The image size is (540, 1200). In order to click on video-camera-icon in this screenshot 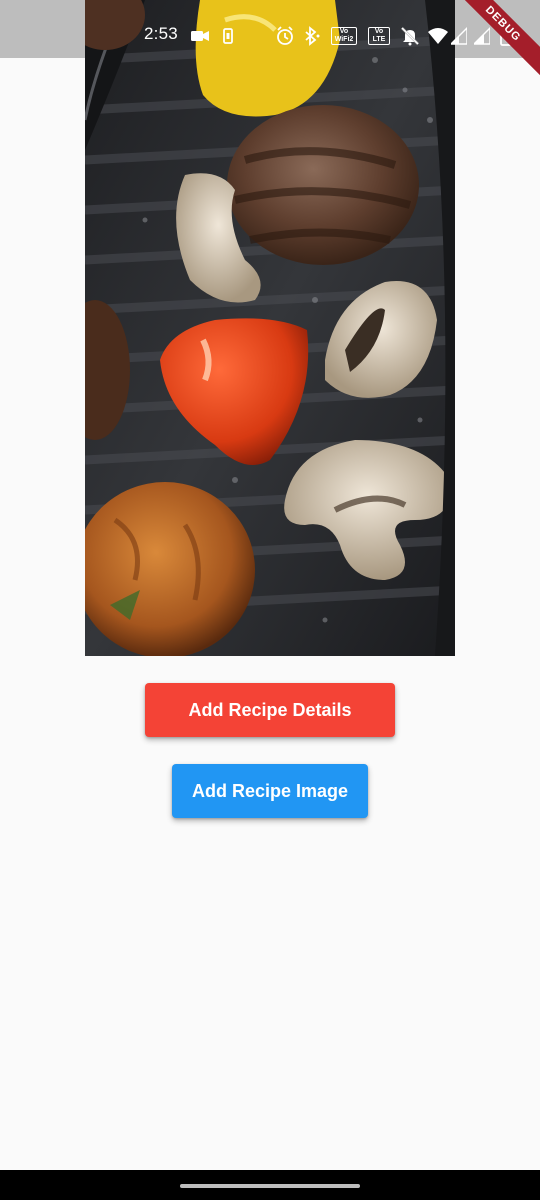, I will do `click(200, 36)`.